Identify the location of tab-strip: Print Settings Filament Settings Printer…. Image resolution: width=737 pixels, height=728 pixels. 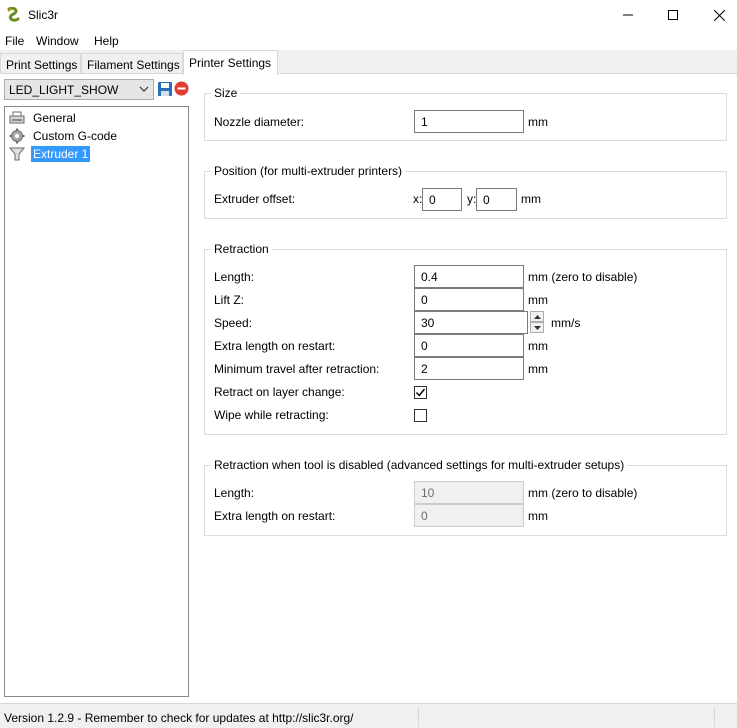
(368, 62).